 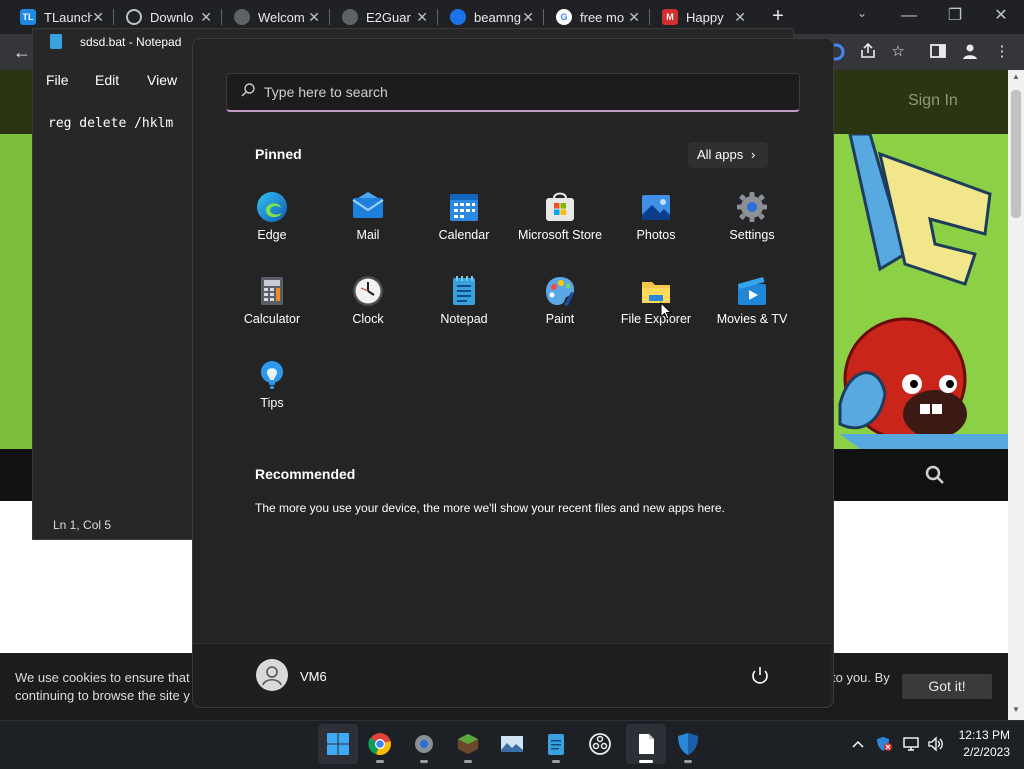 I want to click on start-menu-footer, so click(x=512, y=675).